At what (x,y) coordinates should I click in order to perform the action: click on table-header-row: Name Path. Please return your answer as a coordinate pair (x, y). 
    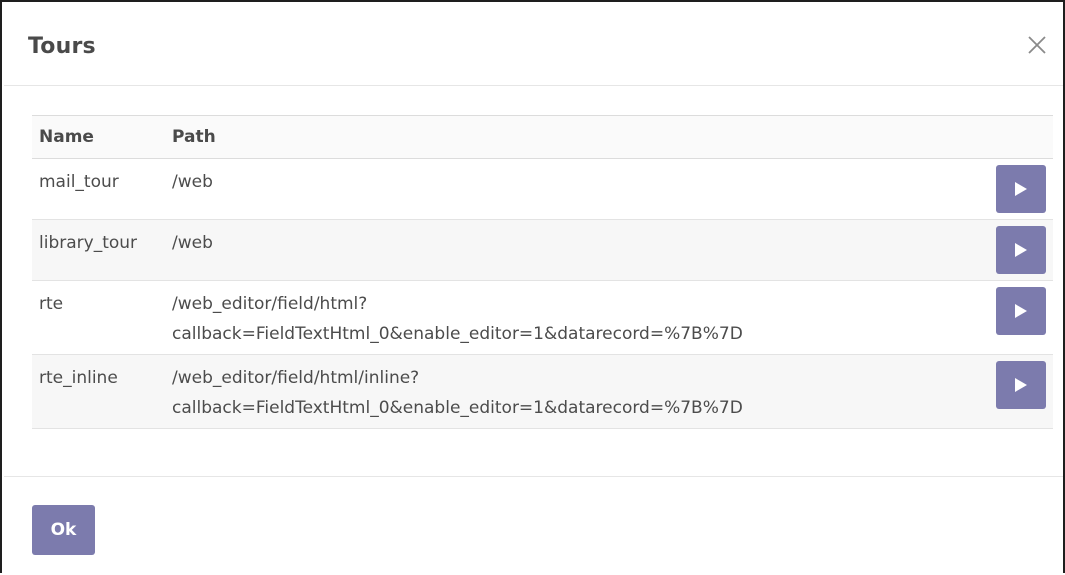
    Looking at the image, I should click on (542, 137).